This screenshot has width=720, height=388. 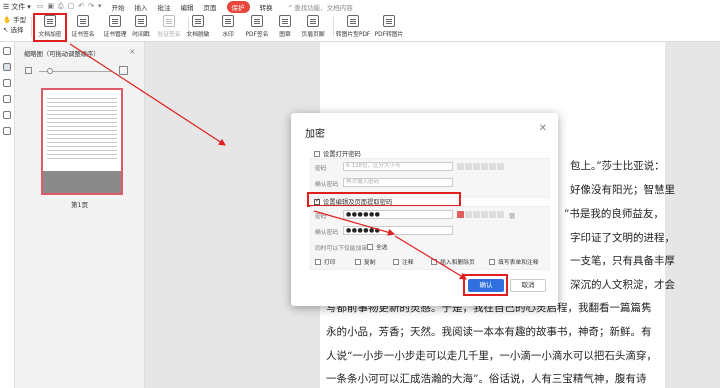 I want to click on print-icon: ⎙, so click(x=61, y=6).